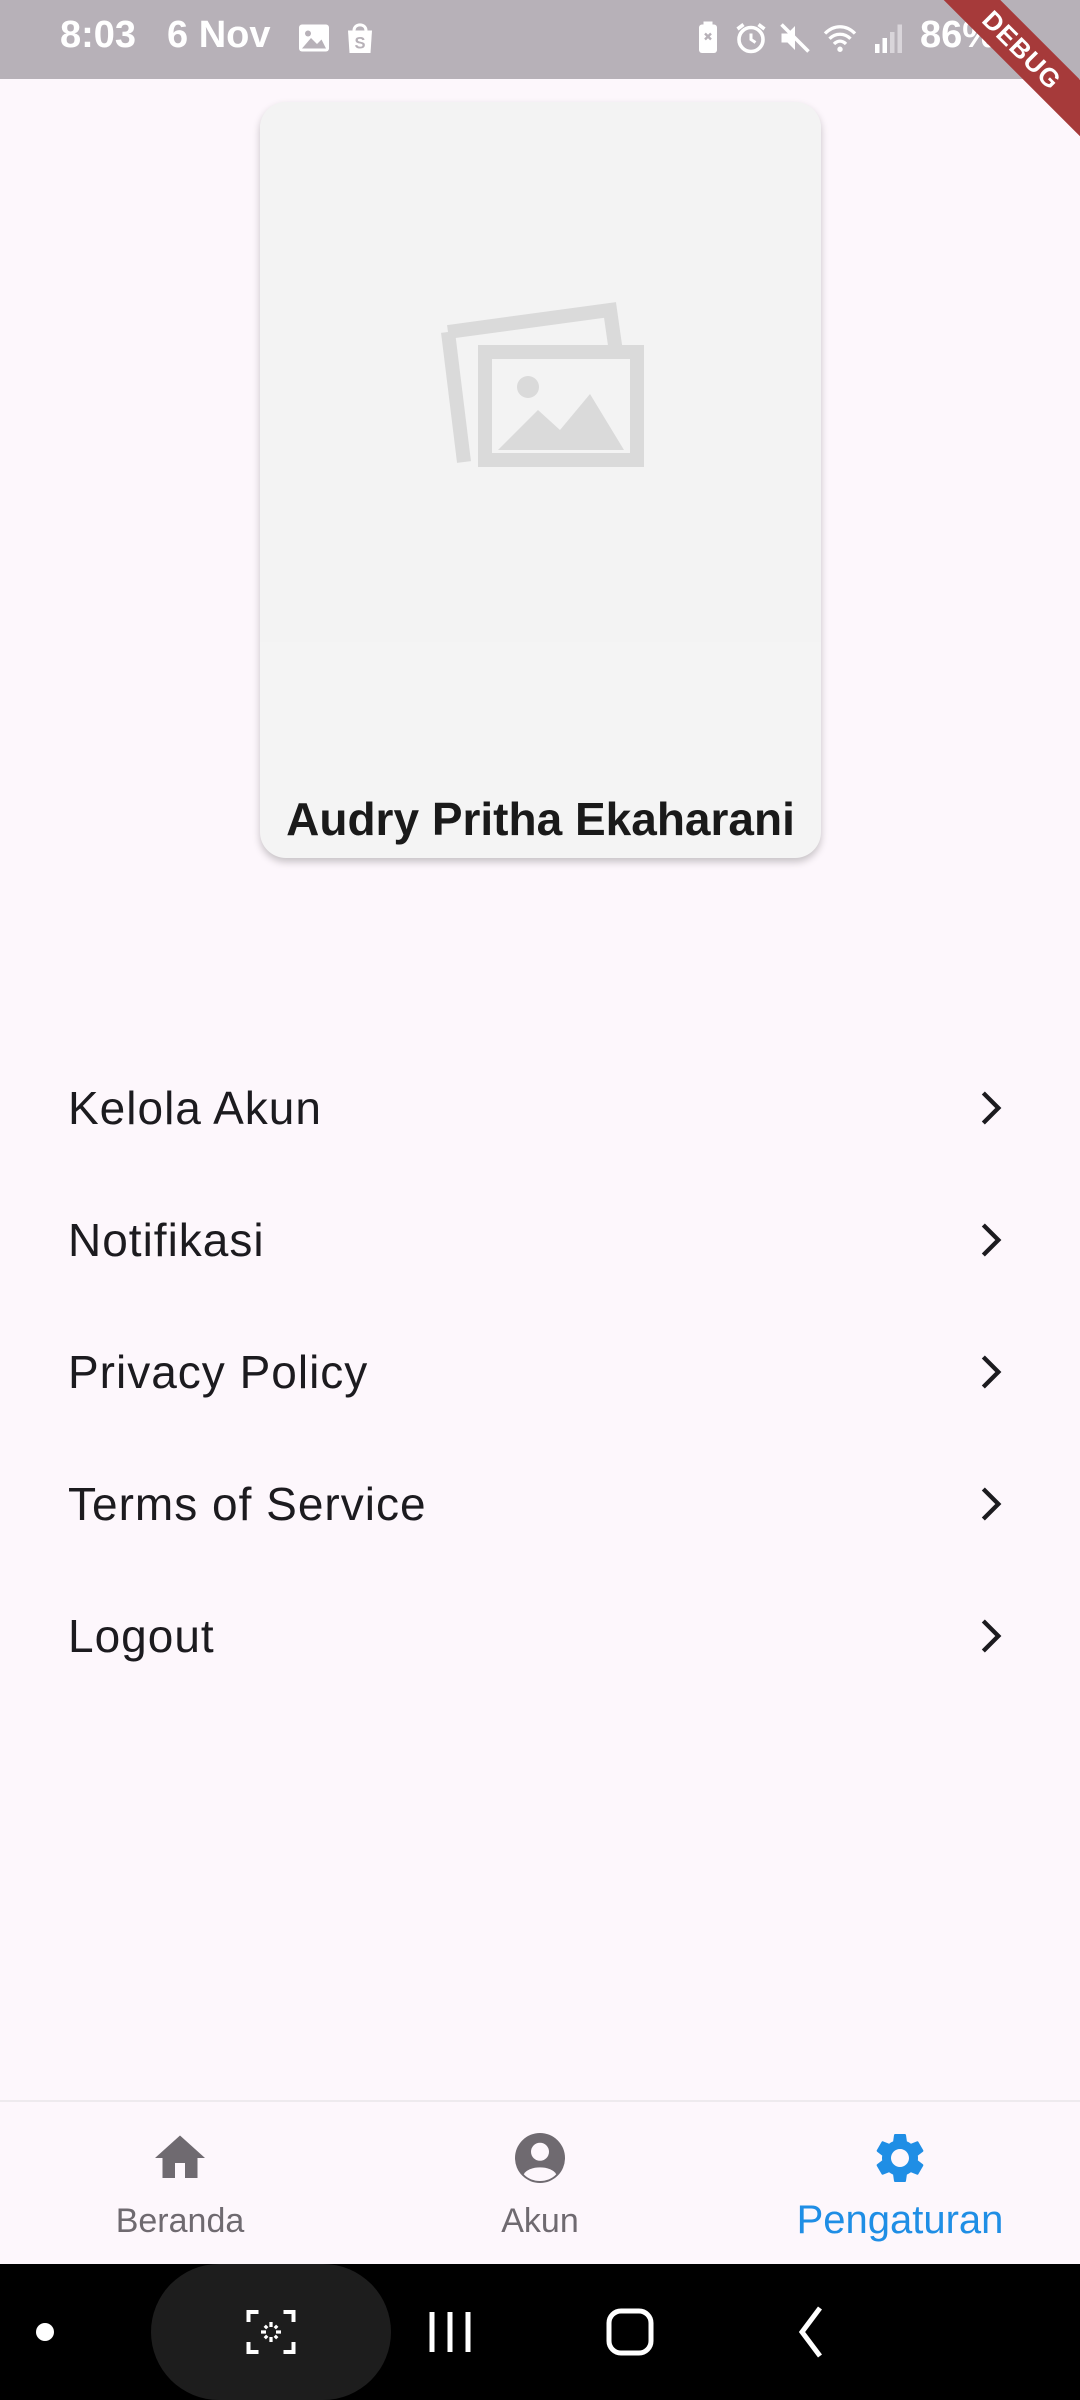 The height and width of the screenshot is (2400, 1080). Describe the element at coordinates (219, 35) in the screenshot. I see `status-date: 6 Nov` at that location.